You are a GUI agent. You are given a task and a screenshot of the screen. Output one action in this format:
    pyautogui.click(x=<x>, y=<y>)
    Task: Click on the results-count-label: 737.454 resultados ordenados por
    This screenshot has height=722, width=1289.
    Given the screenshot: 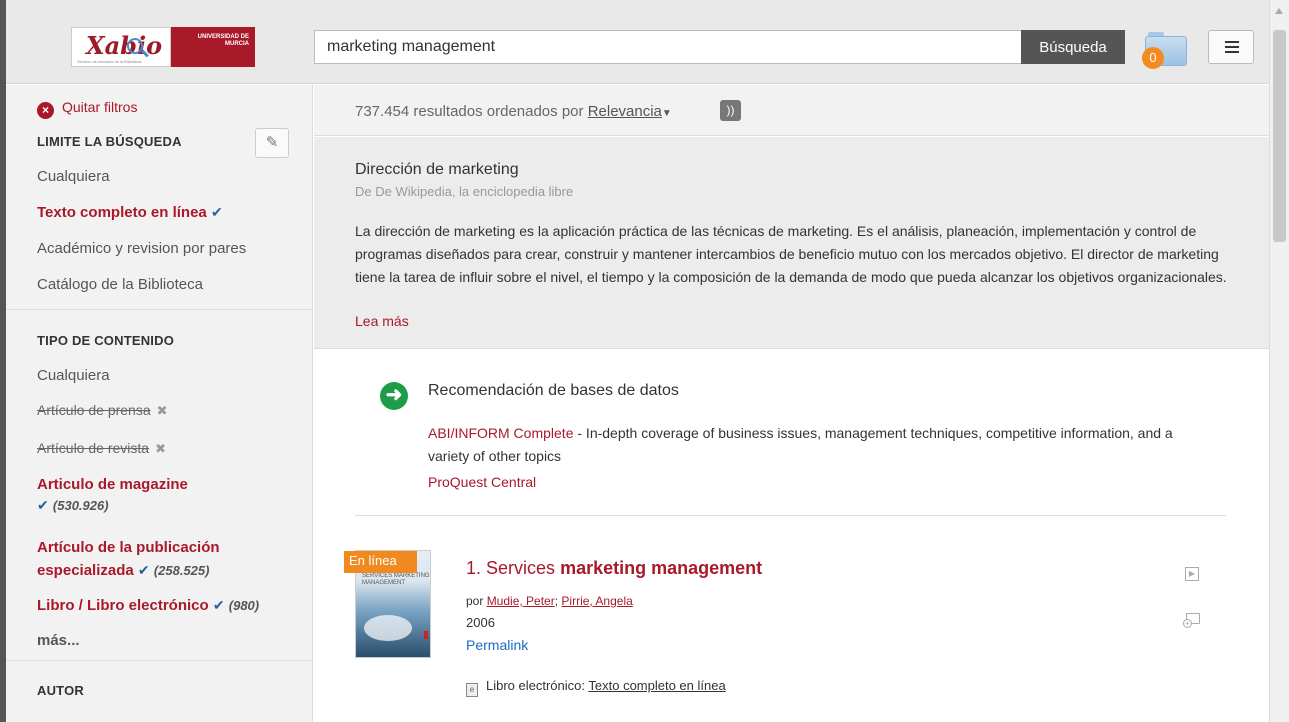 What is the action you would take?
    pyautogui.click(x=469, y=111)
    